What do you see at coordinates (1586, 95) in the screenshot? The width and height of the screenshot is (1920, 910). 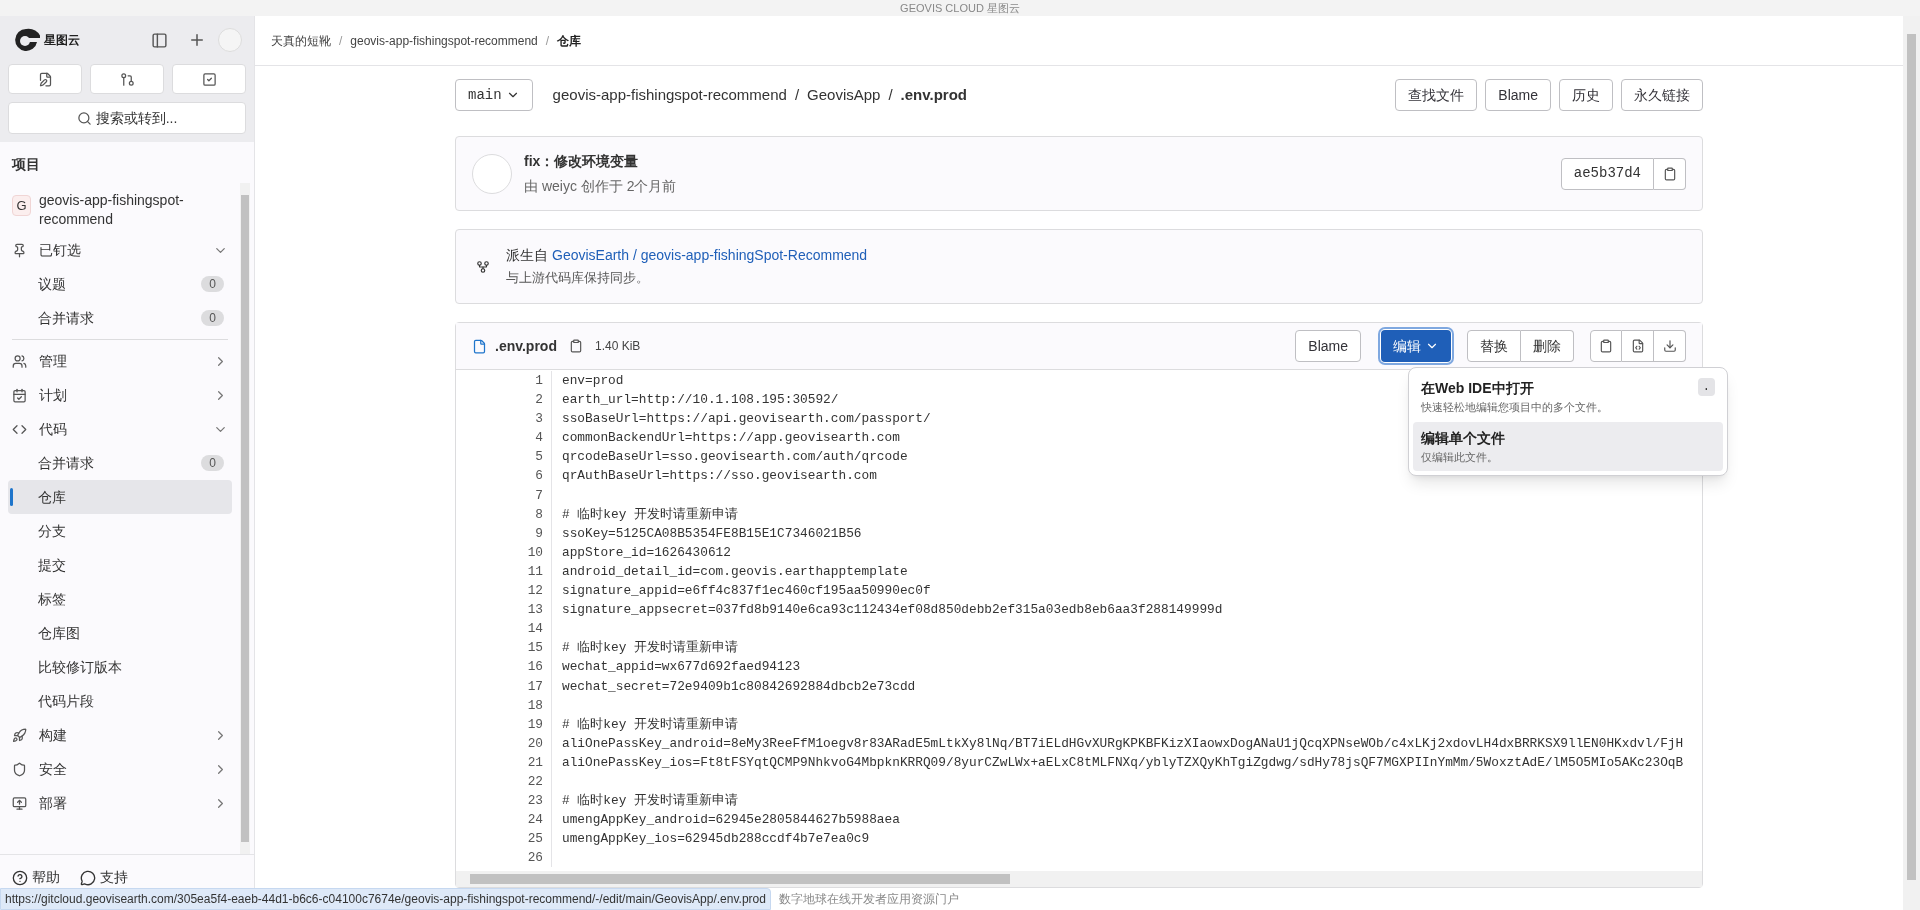 I see `toolbar-button: 历史` at bounding box center [1586, 95].